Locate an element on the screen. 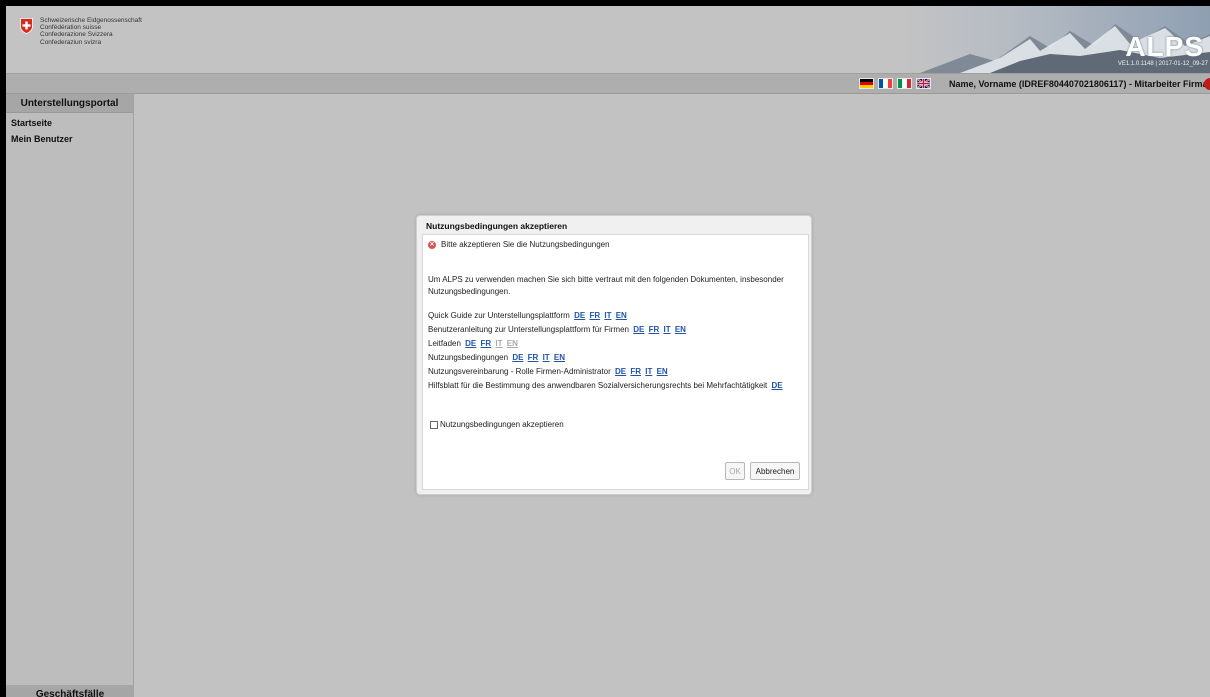  accept-terms-row: Nutzungsbedingungen akzeptieren is located at coordinates (497, 424).